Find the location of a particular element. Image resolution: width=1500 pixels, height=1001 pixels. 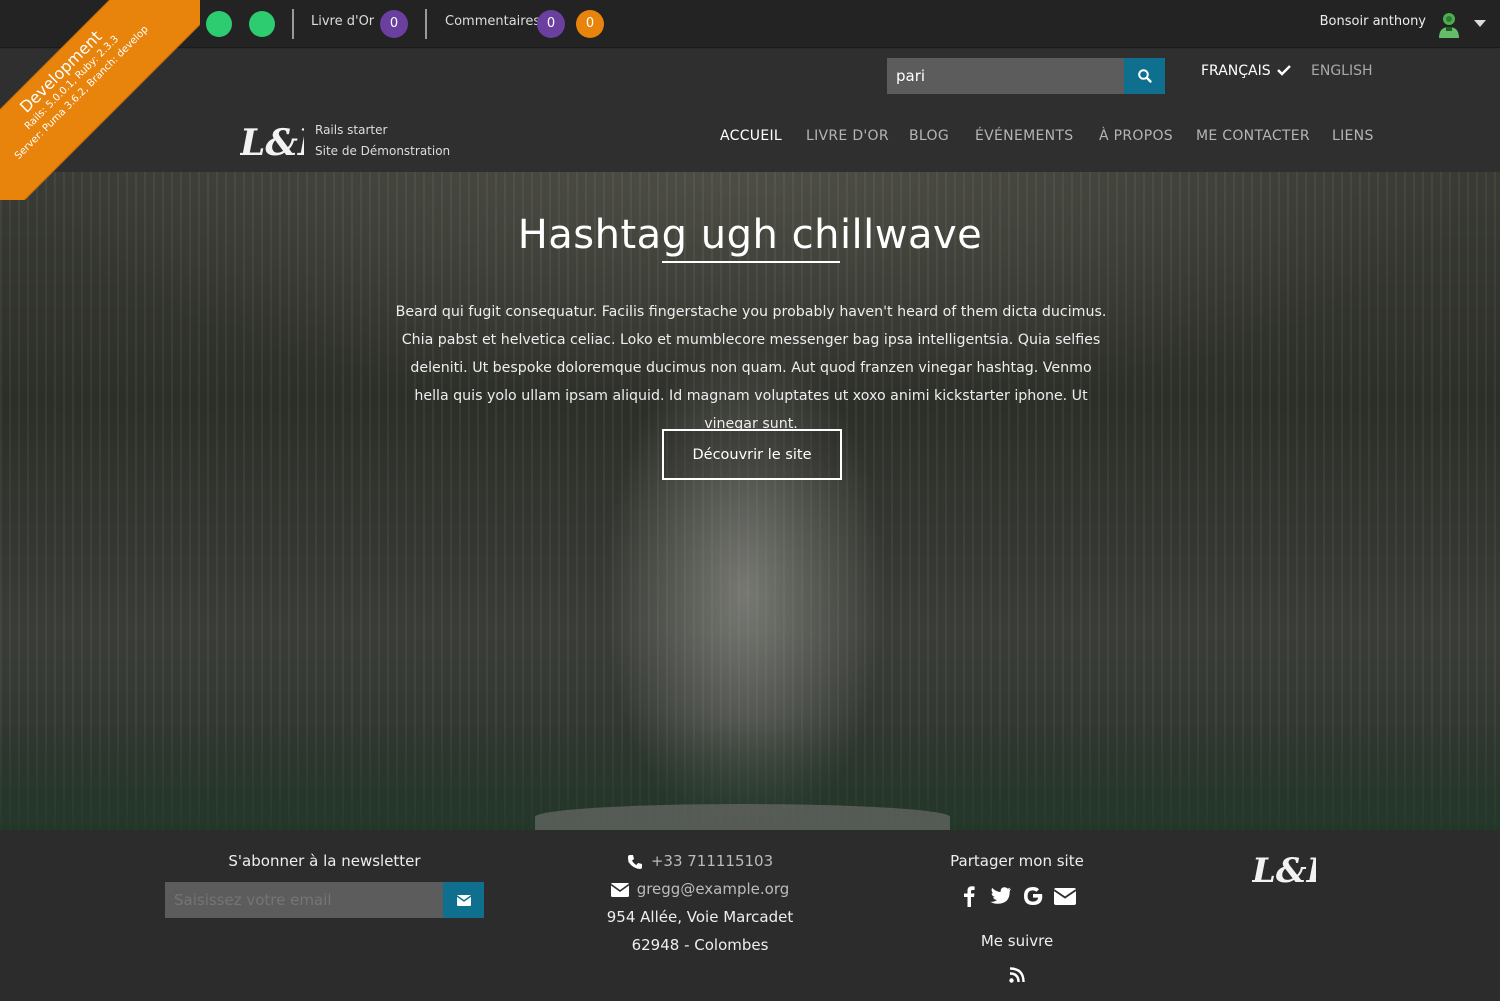

hero-title: Hashtag ugh chillwave is located at coordinates (750, 235).